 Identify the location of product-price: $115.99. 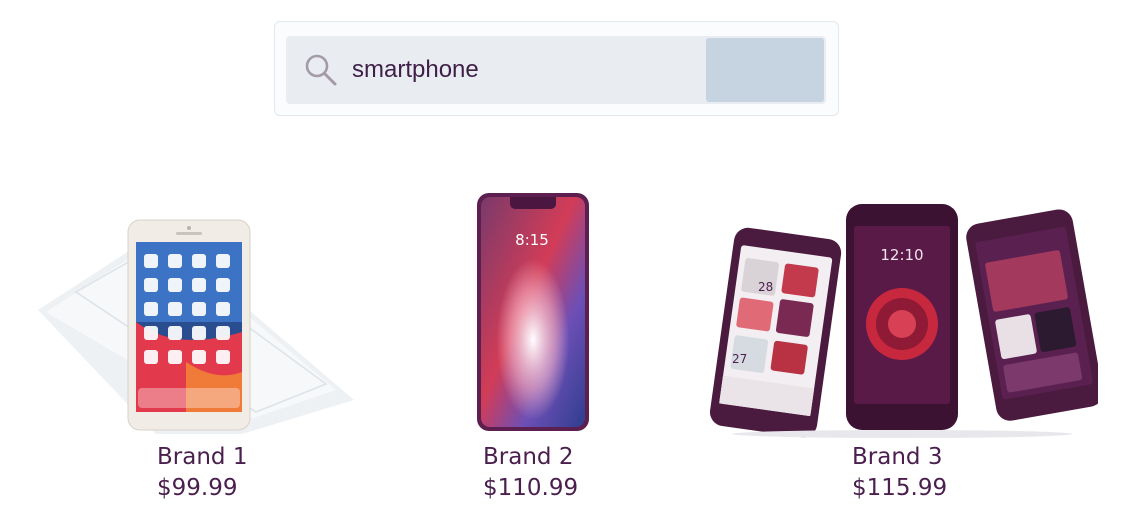
(900, 488).